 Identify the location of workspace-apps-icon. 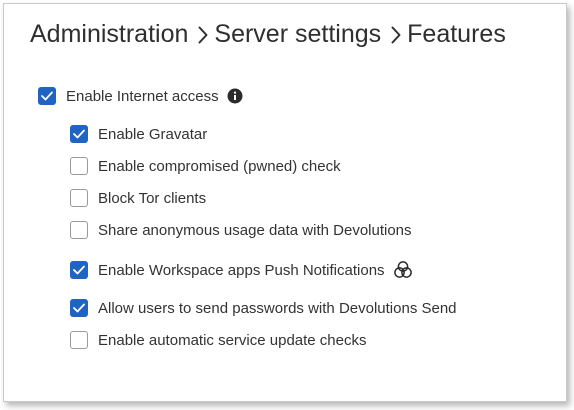
(403, 270).